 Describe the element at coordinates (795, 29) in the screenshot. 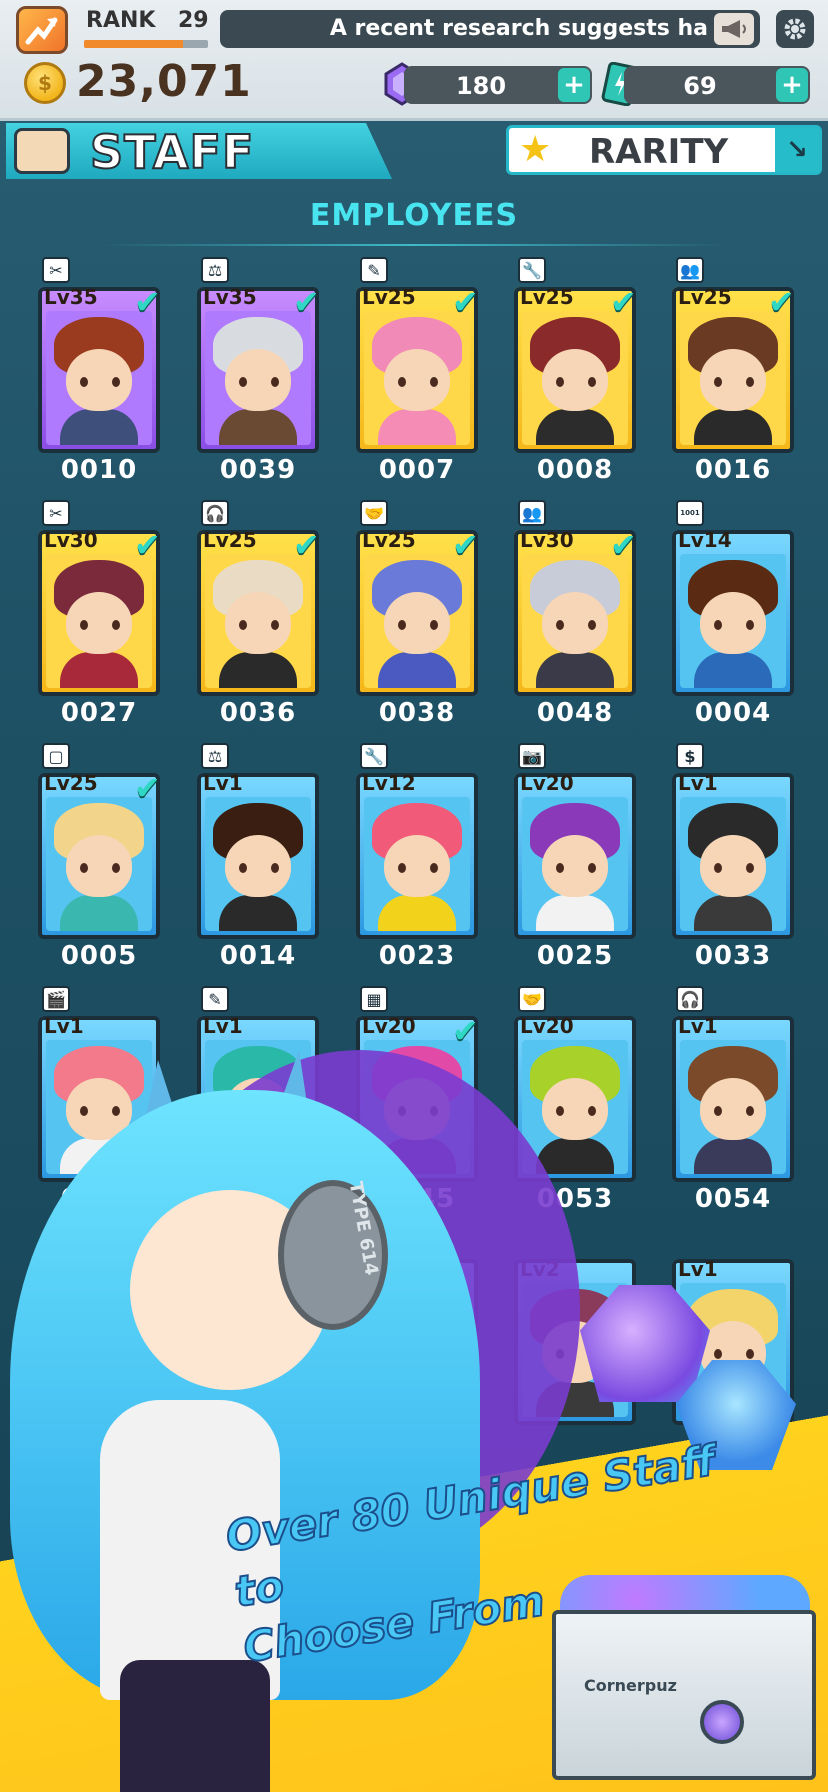

I see `settings-gear-icon` at that location.